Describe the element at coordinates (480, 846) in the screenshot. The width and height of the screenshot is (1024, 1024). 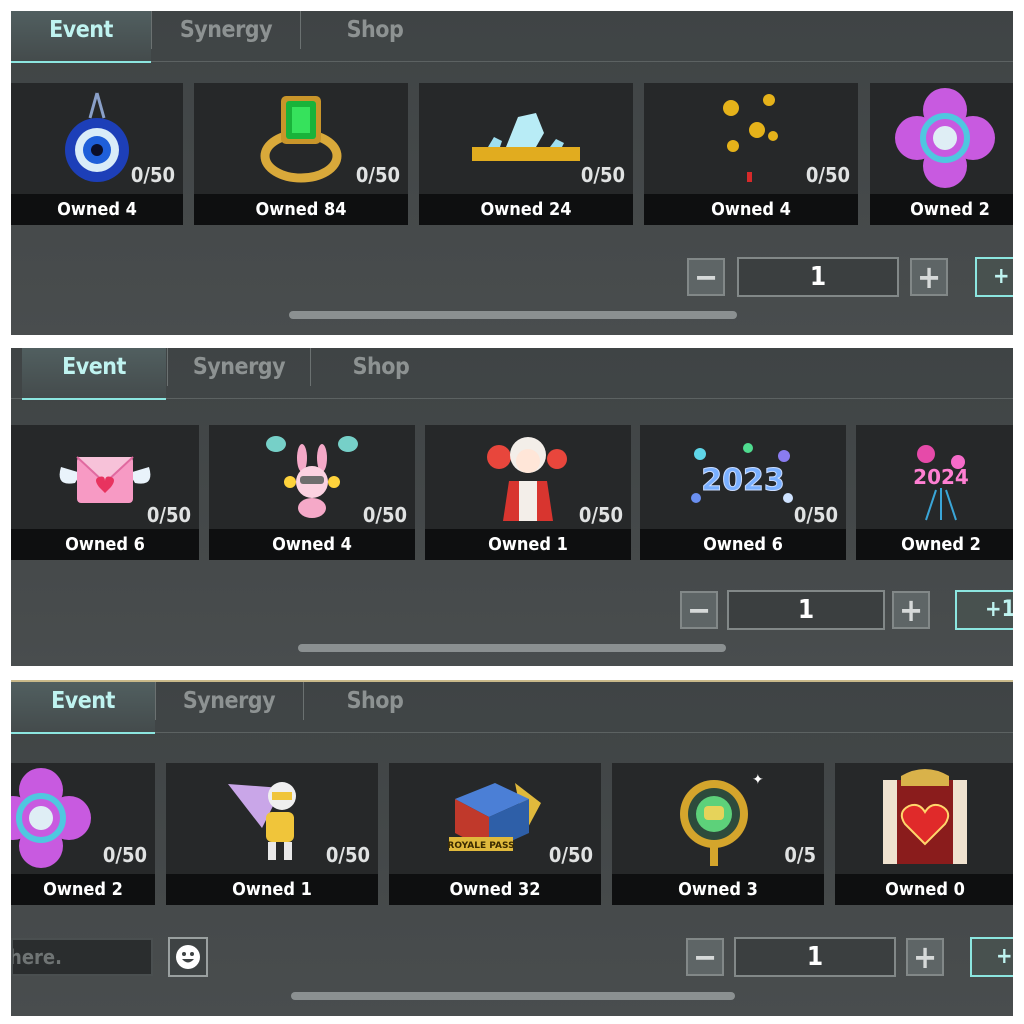
I see `royale-pass-logo-text: ROYALE PASS` at that location.